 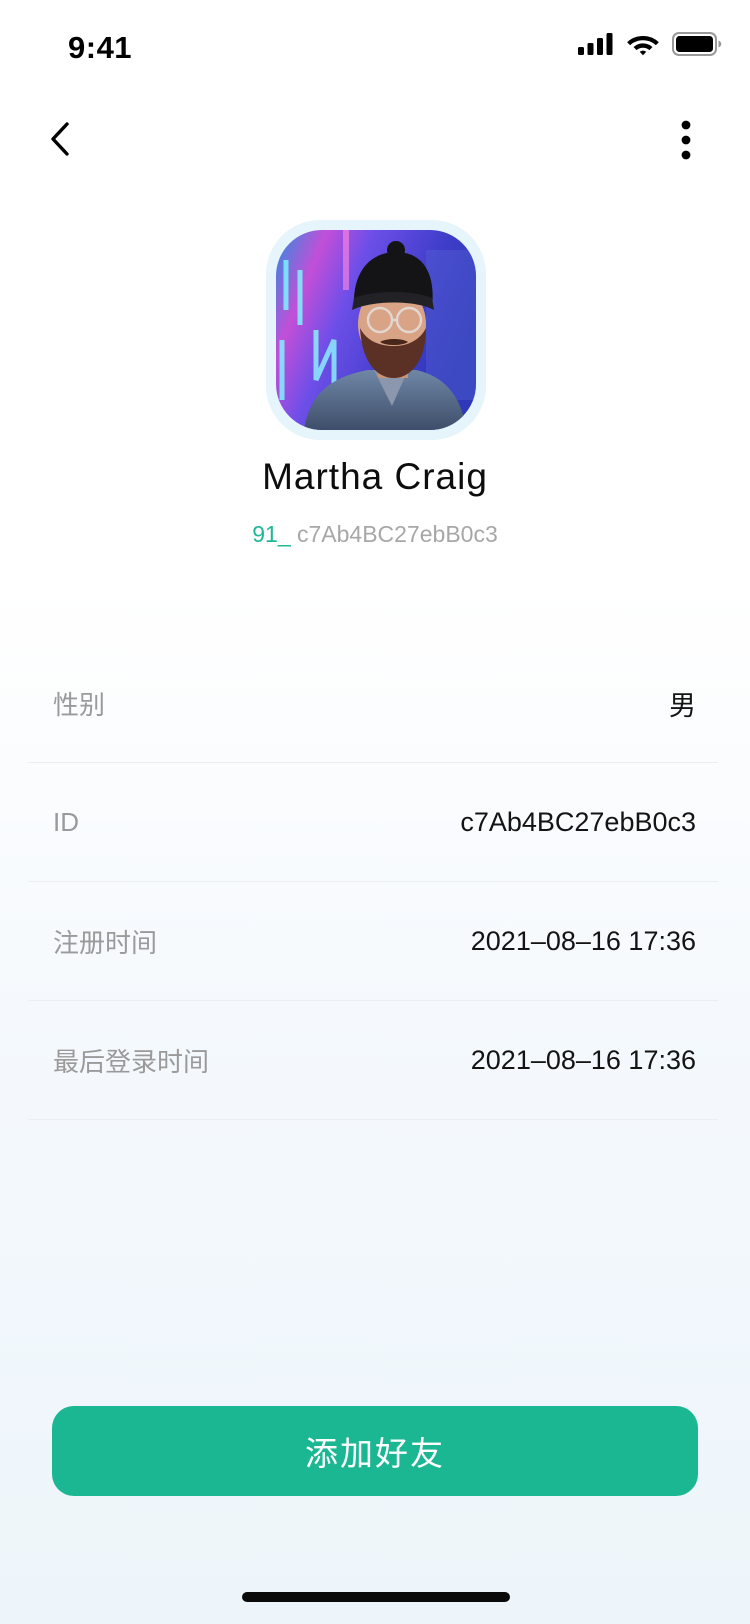 I want to click on add-friend-button: 添加好友, so click(x=375, y=1451).